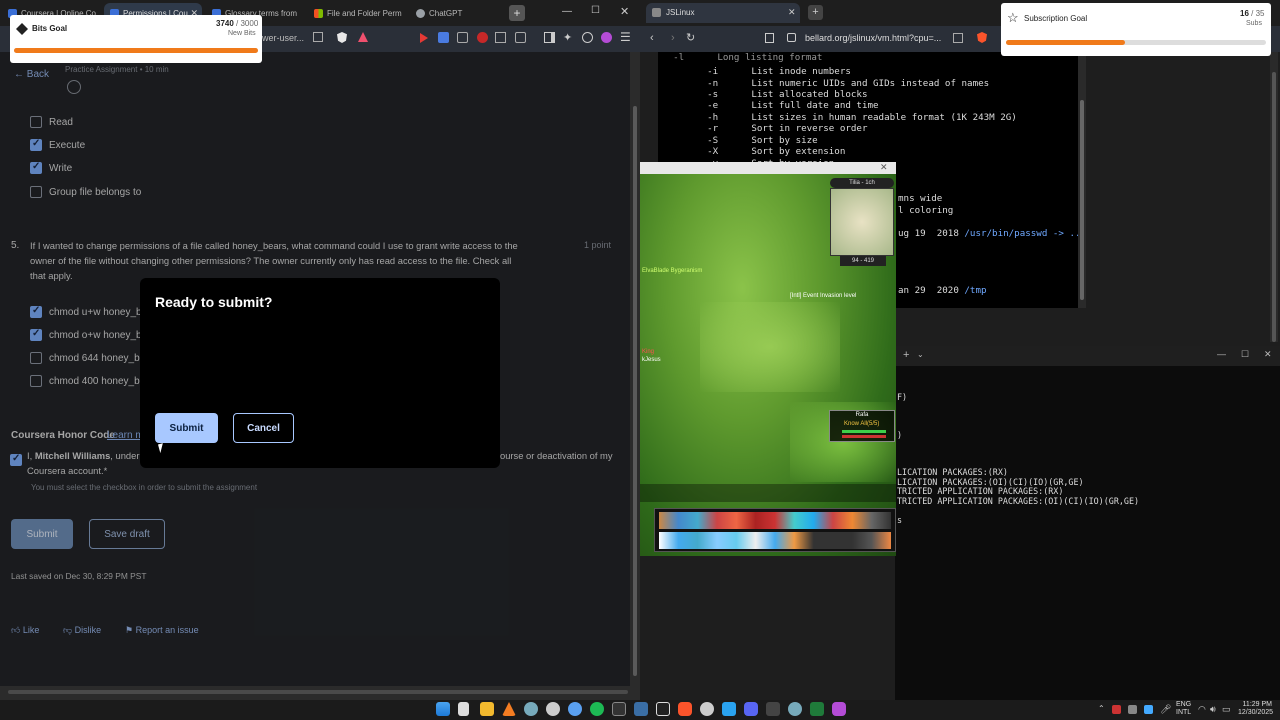  Describe the element at coordinates (862, 426) in the screenshot. I see `target-panel: Rafa Know All(5/5)` at that location.